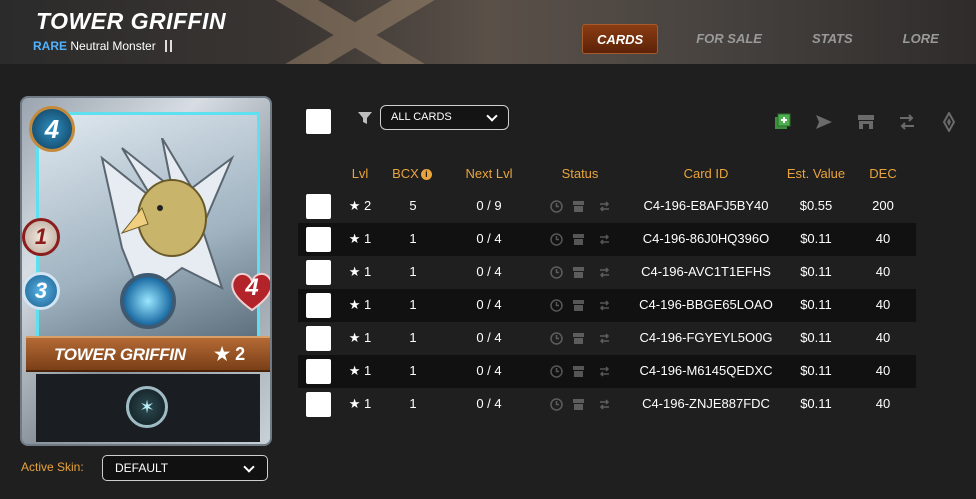  Describe the element at coordinates (147, 407) in the screenshot. I see `ability-icon: ✶` at that location.